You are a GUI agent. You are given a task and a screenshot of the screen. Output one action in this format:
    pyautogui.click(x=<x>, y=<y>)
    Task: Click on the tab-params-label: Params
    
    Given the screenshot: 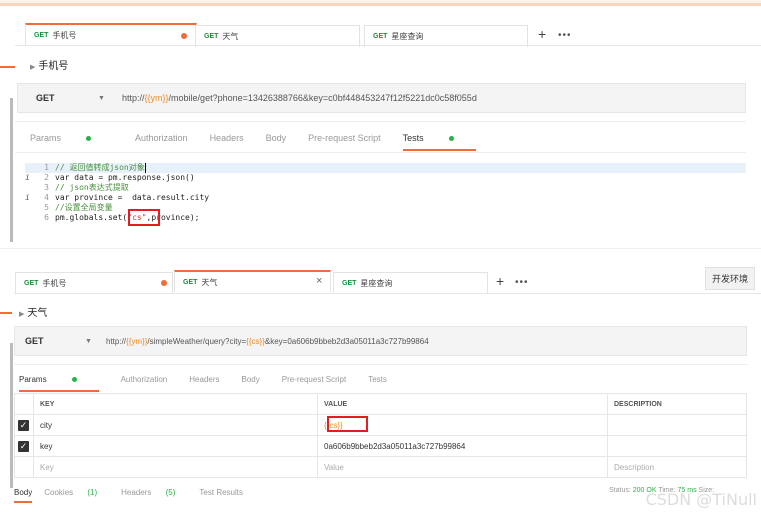 What is the action you would take?
    pyautogui.click(x=33, y=379)
    